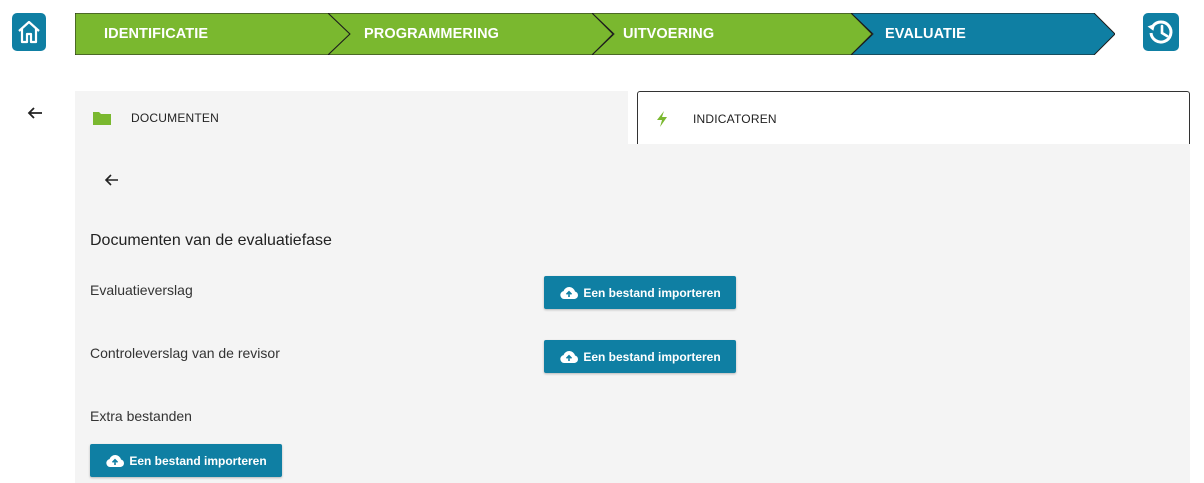  I want to click on step-programmering: PROGRAMMERING, so click(470, 34).